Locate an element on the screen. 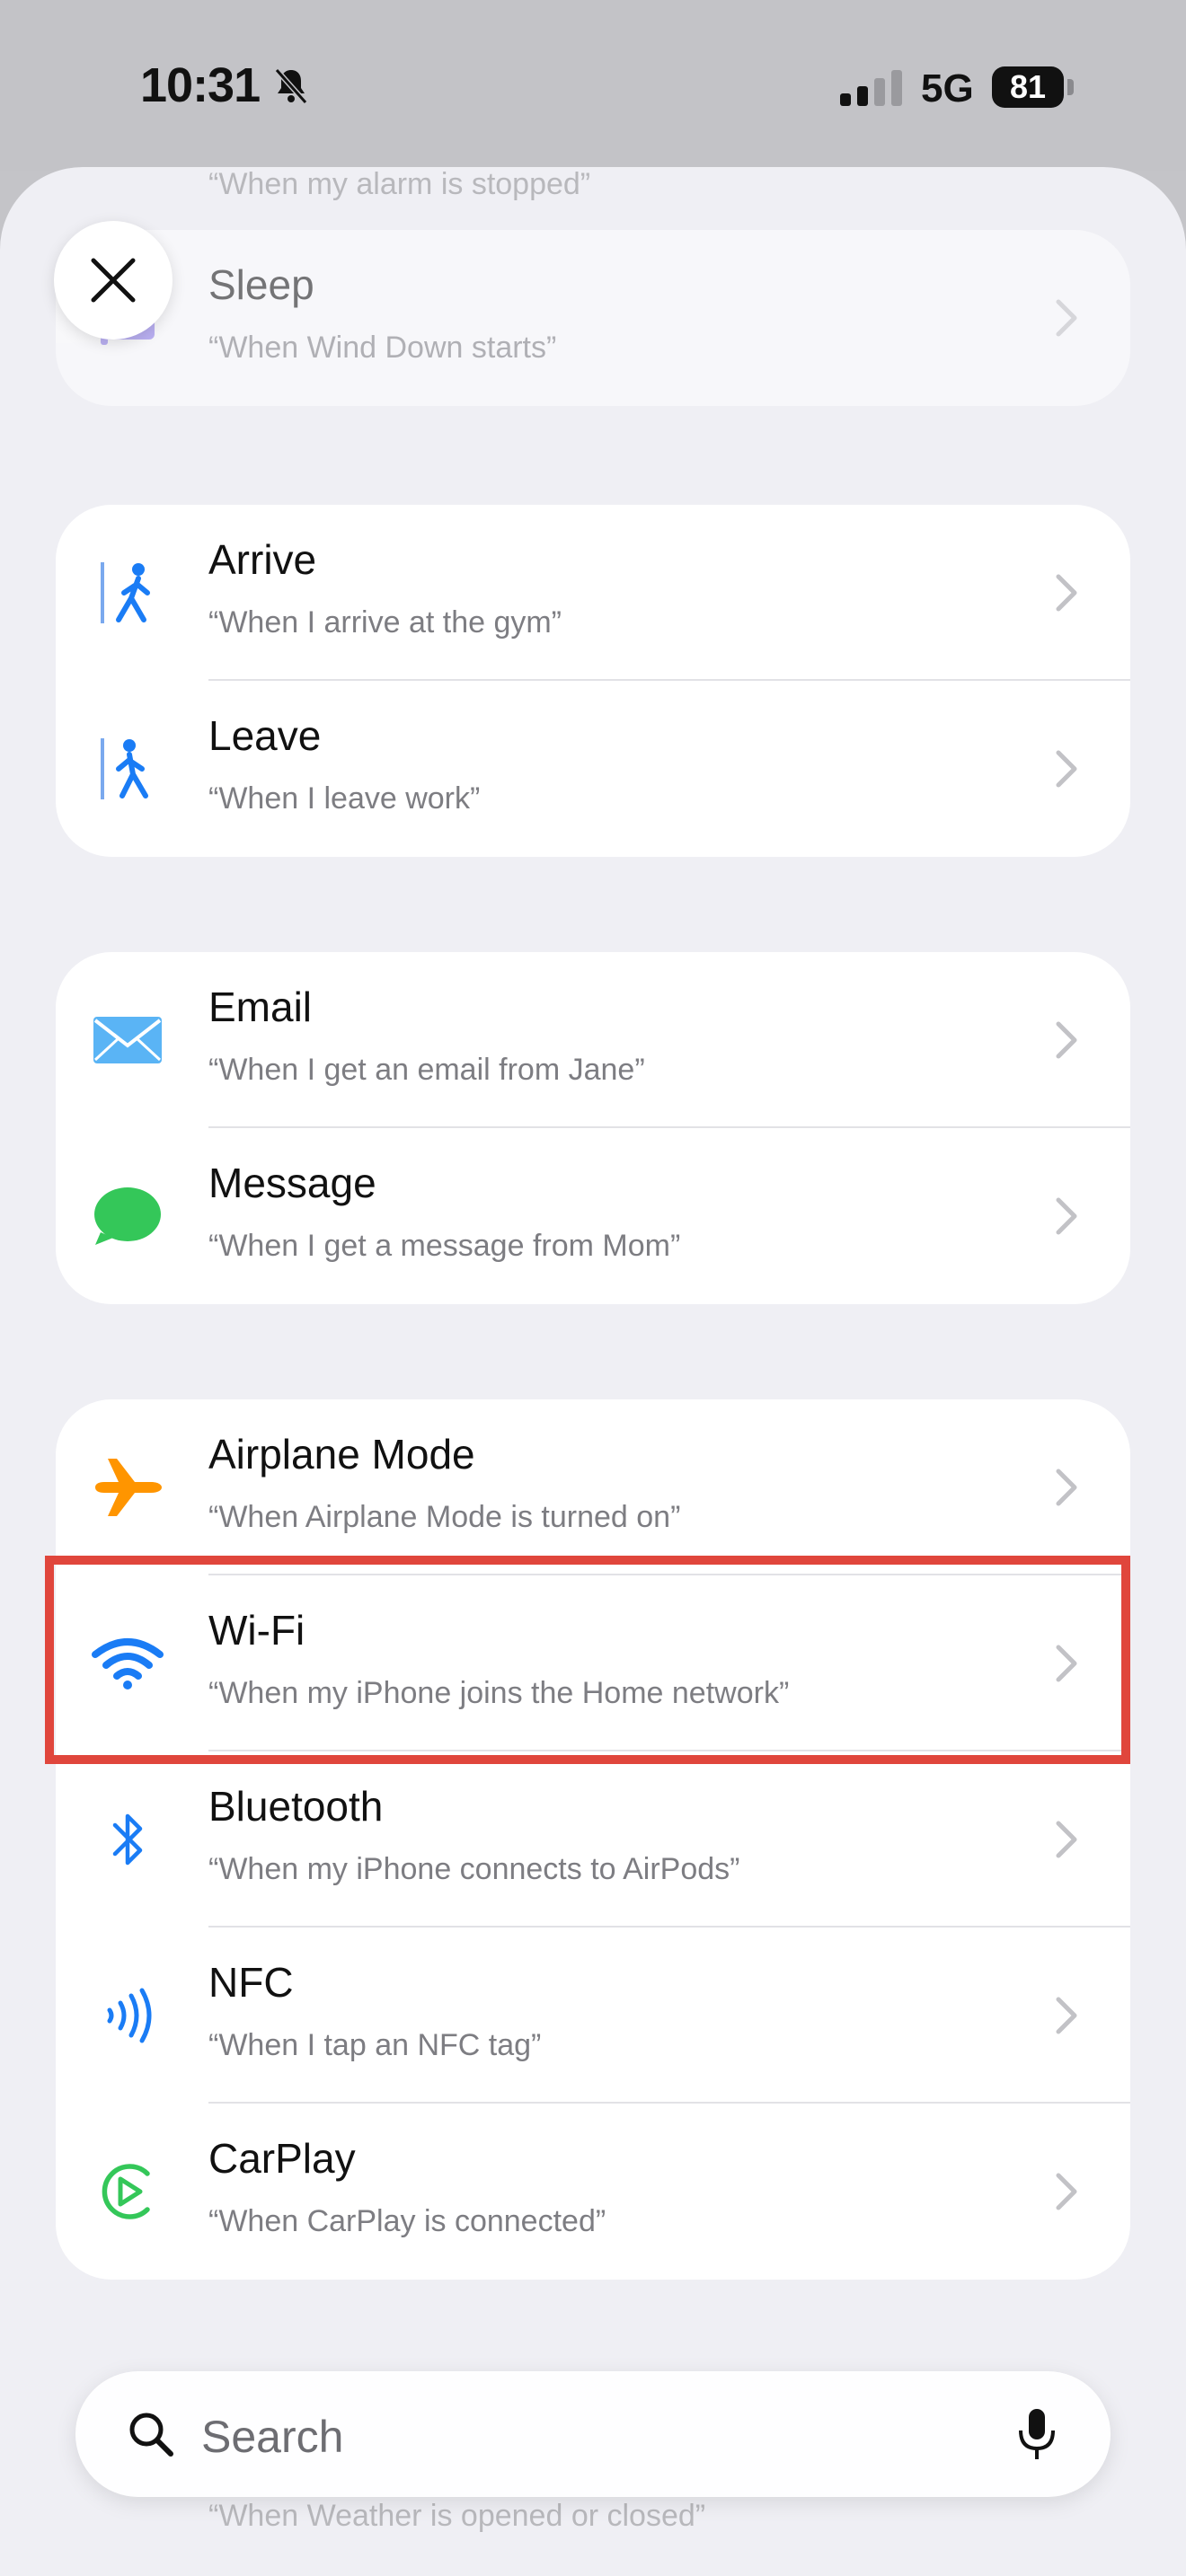 The width and height of the screenshot is (1186, 2576). row-title: Sleep is located at coordinates (261, 284).